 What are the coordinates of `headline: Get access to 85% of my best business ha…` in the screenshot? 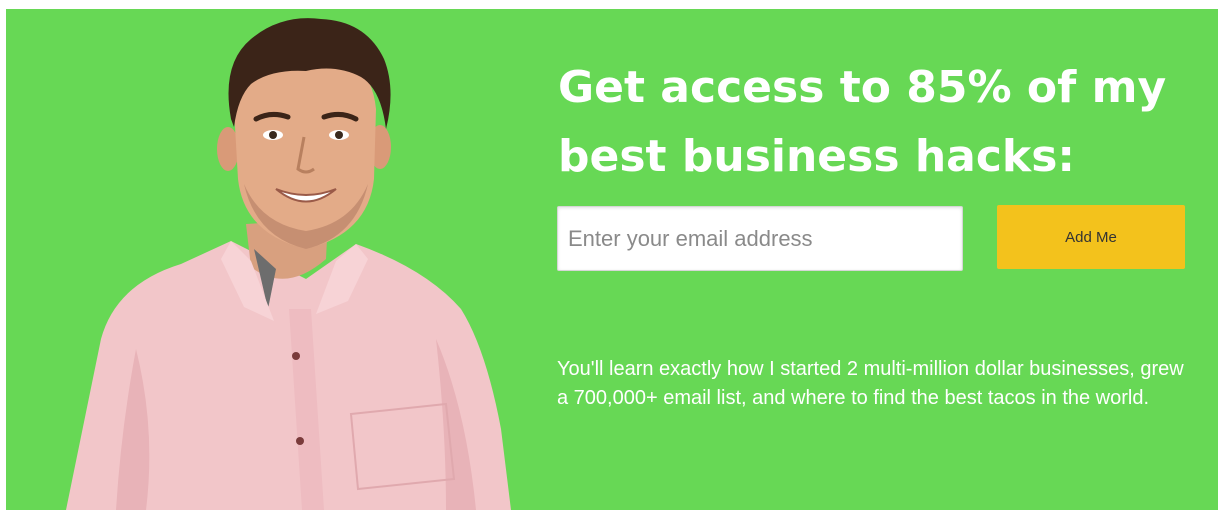 It's located at (862, 122).